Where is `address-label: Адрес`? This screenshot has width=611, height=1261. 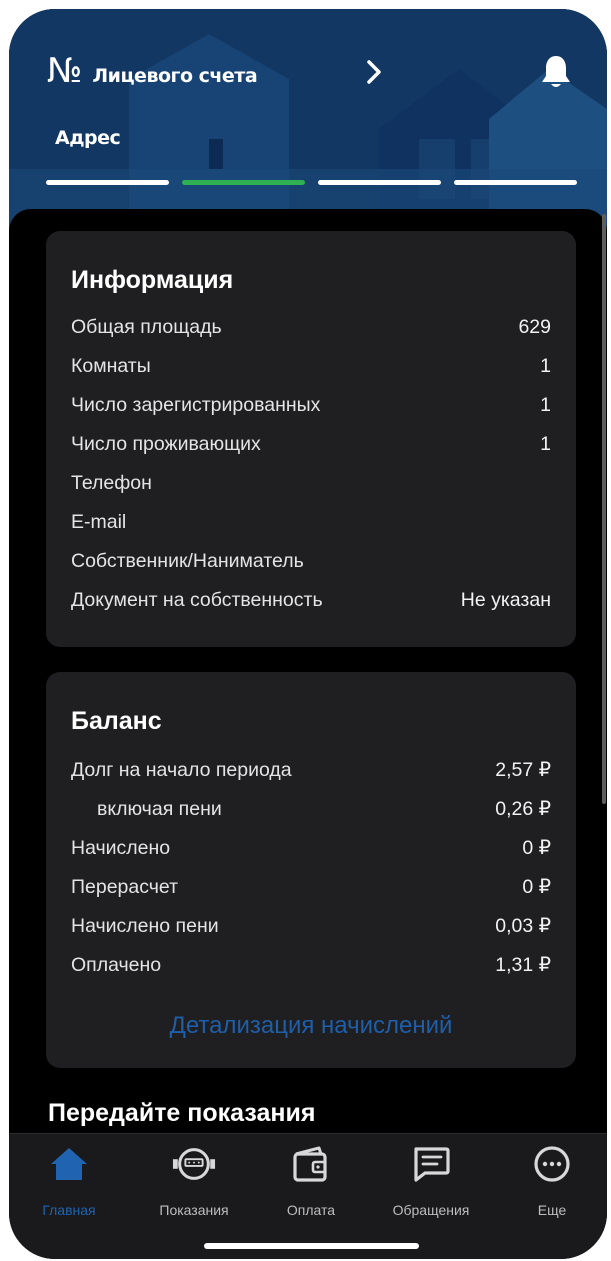
address-label: Адрес is located at coordinates (88, 138).